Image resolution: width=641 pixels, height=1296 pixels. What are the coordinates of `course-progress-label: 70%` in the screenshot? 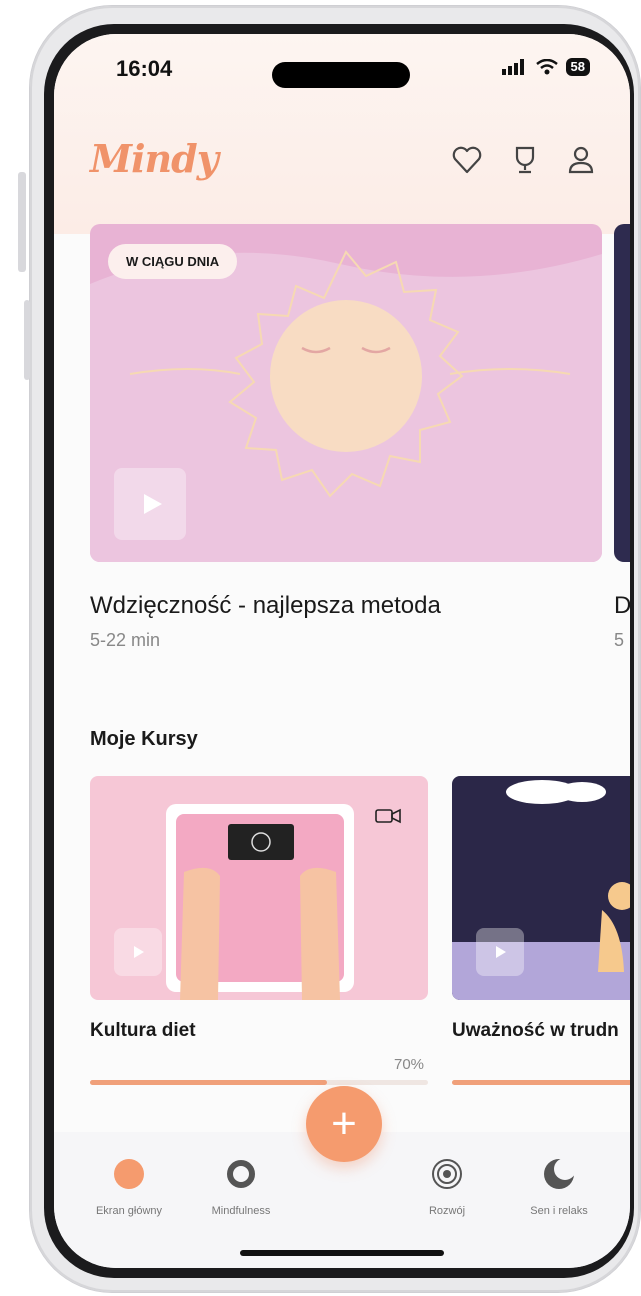 It's located at (409, 1064).